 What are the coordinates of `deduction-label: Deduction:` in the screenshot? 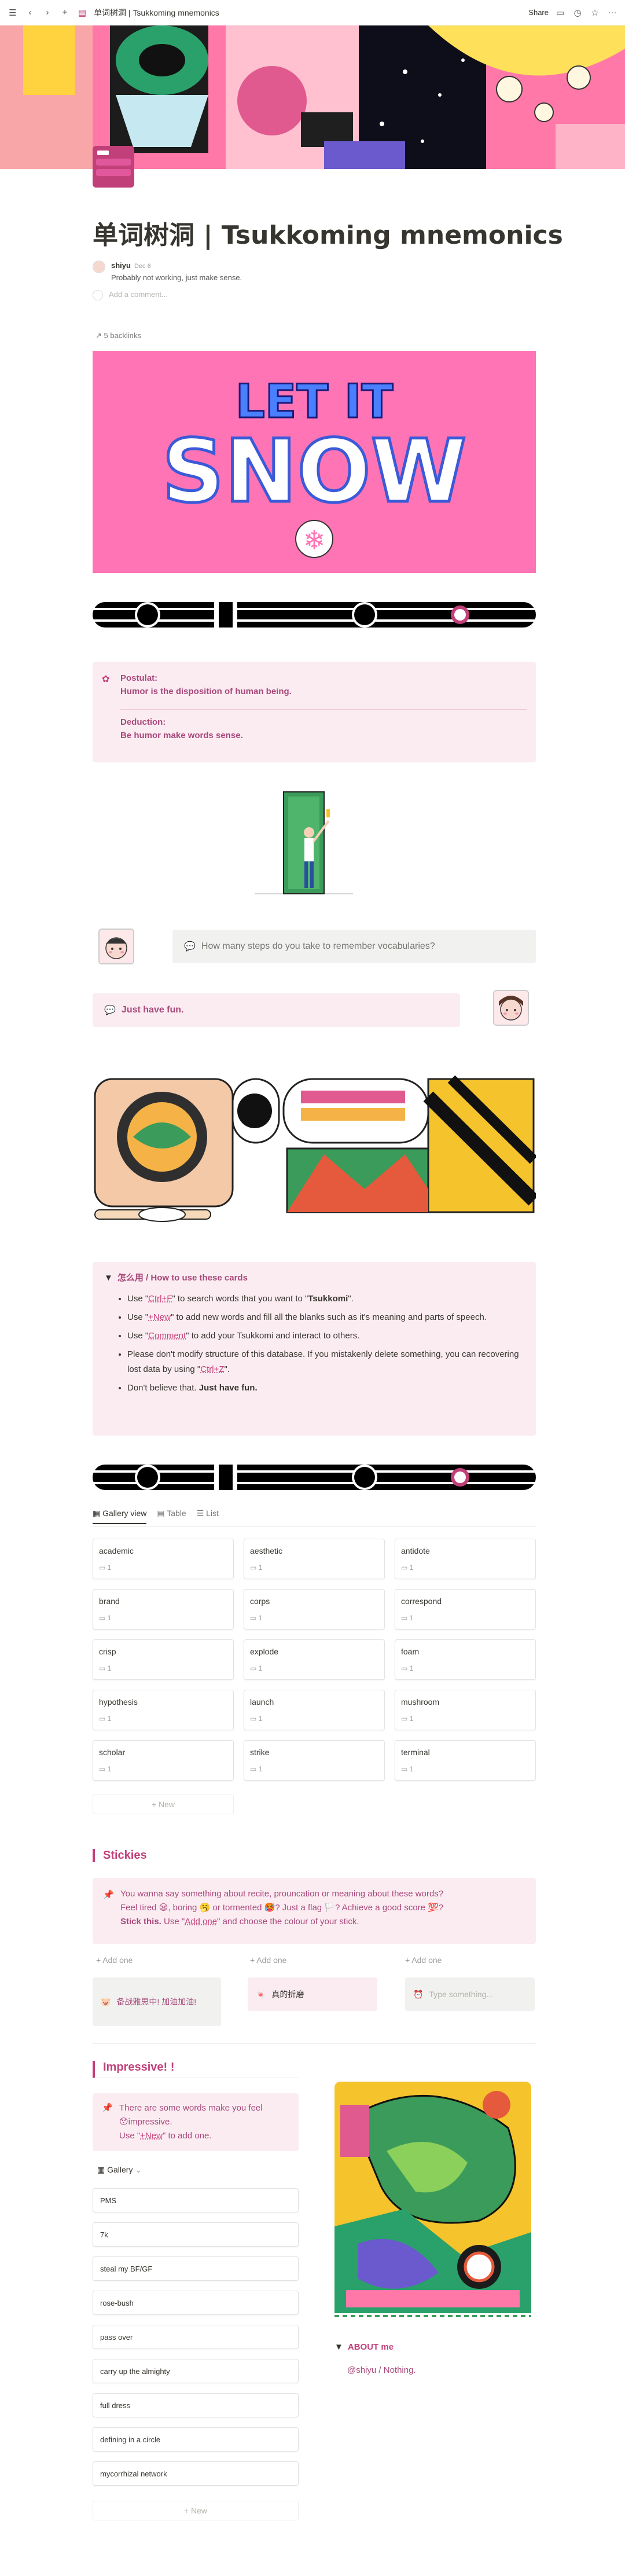 It's located at (143, 722).